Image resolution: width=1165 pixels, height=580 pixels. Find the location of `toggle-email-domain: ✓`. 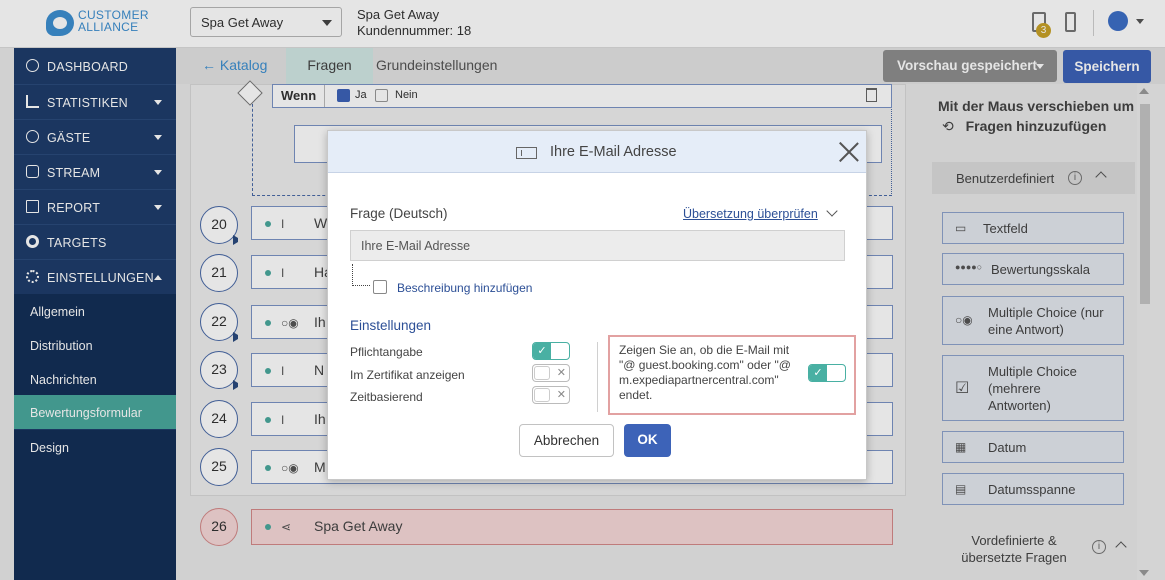

toggle-email-domain: ✓ is located at coordinates (827, 373).